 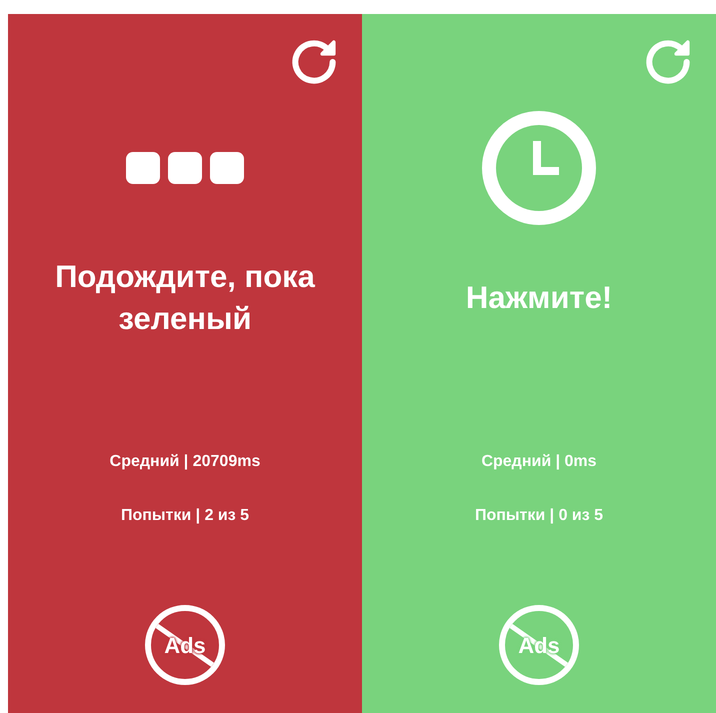 I want to click on instruction-text: Нажмите!, so click(x=539, y=298).